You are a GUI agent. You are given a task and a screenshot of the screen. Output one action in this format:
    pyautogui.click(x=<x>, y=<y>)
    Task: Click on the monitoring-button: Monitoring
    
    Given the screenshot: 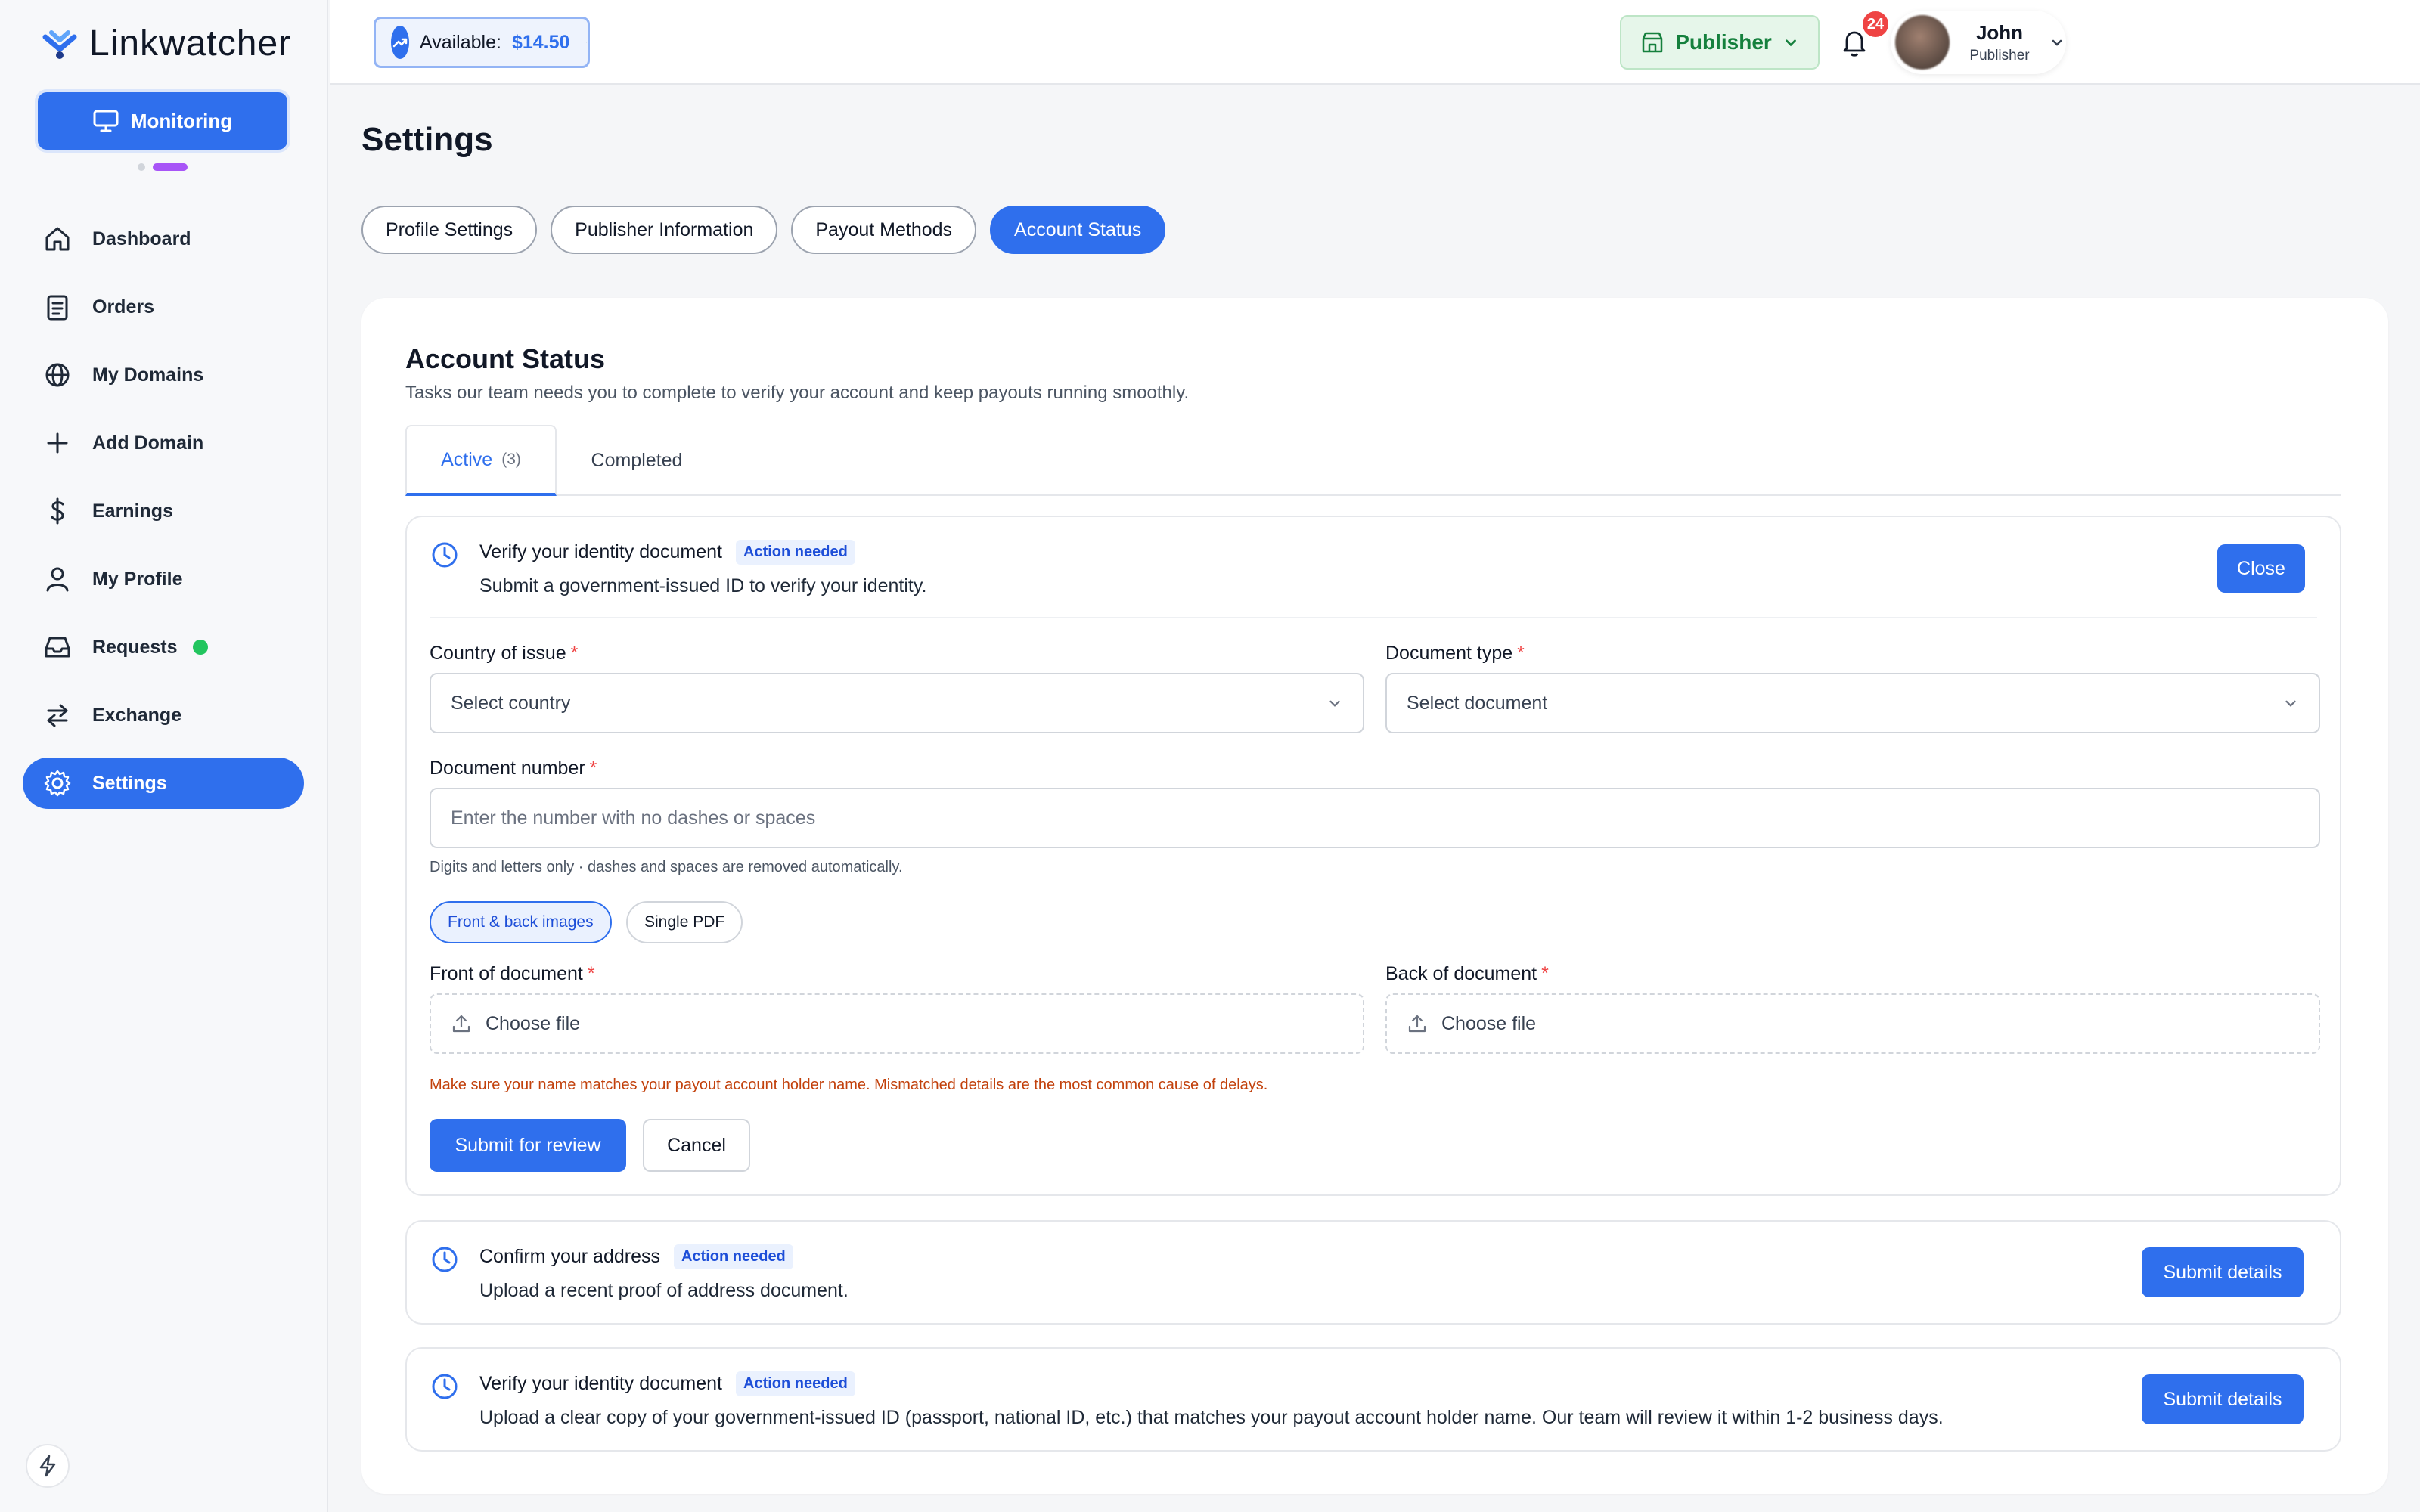 What is the action you would take?
    pyautogui.click(x=162, y=121)
    